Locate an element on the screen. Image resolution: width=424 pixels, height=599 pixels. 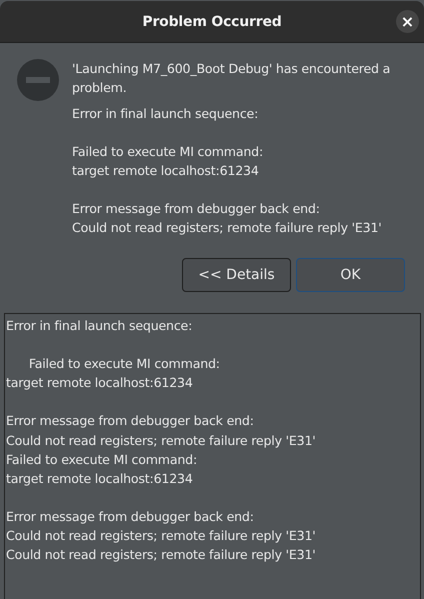
dialog-button: << Details is located at coordinates (236, 275).